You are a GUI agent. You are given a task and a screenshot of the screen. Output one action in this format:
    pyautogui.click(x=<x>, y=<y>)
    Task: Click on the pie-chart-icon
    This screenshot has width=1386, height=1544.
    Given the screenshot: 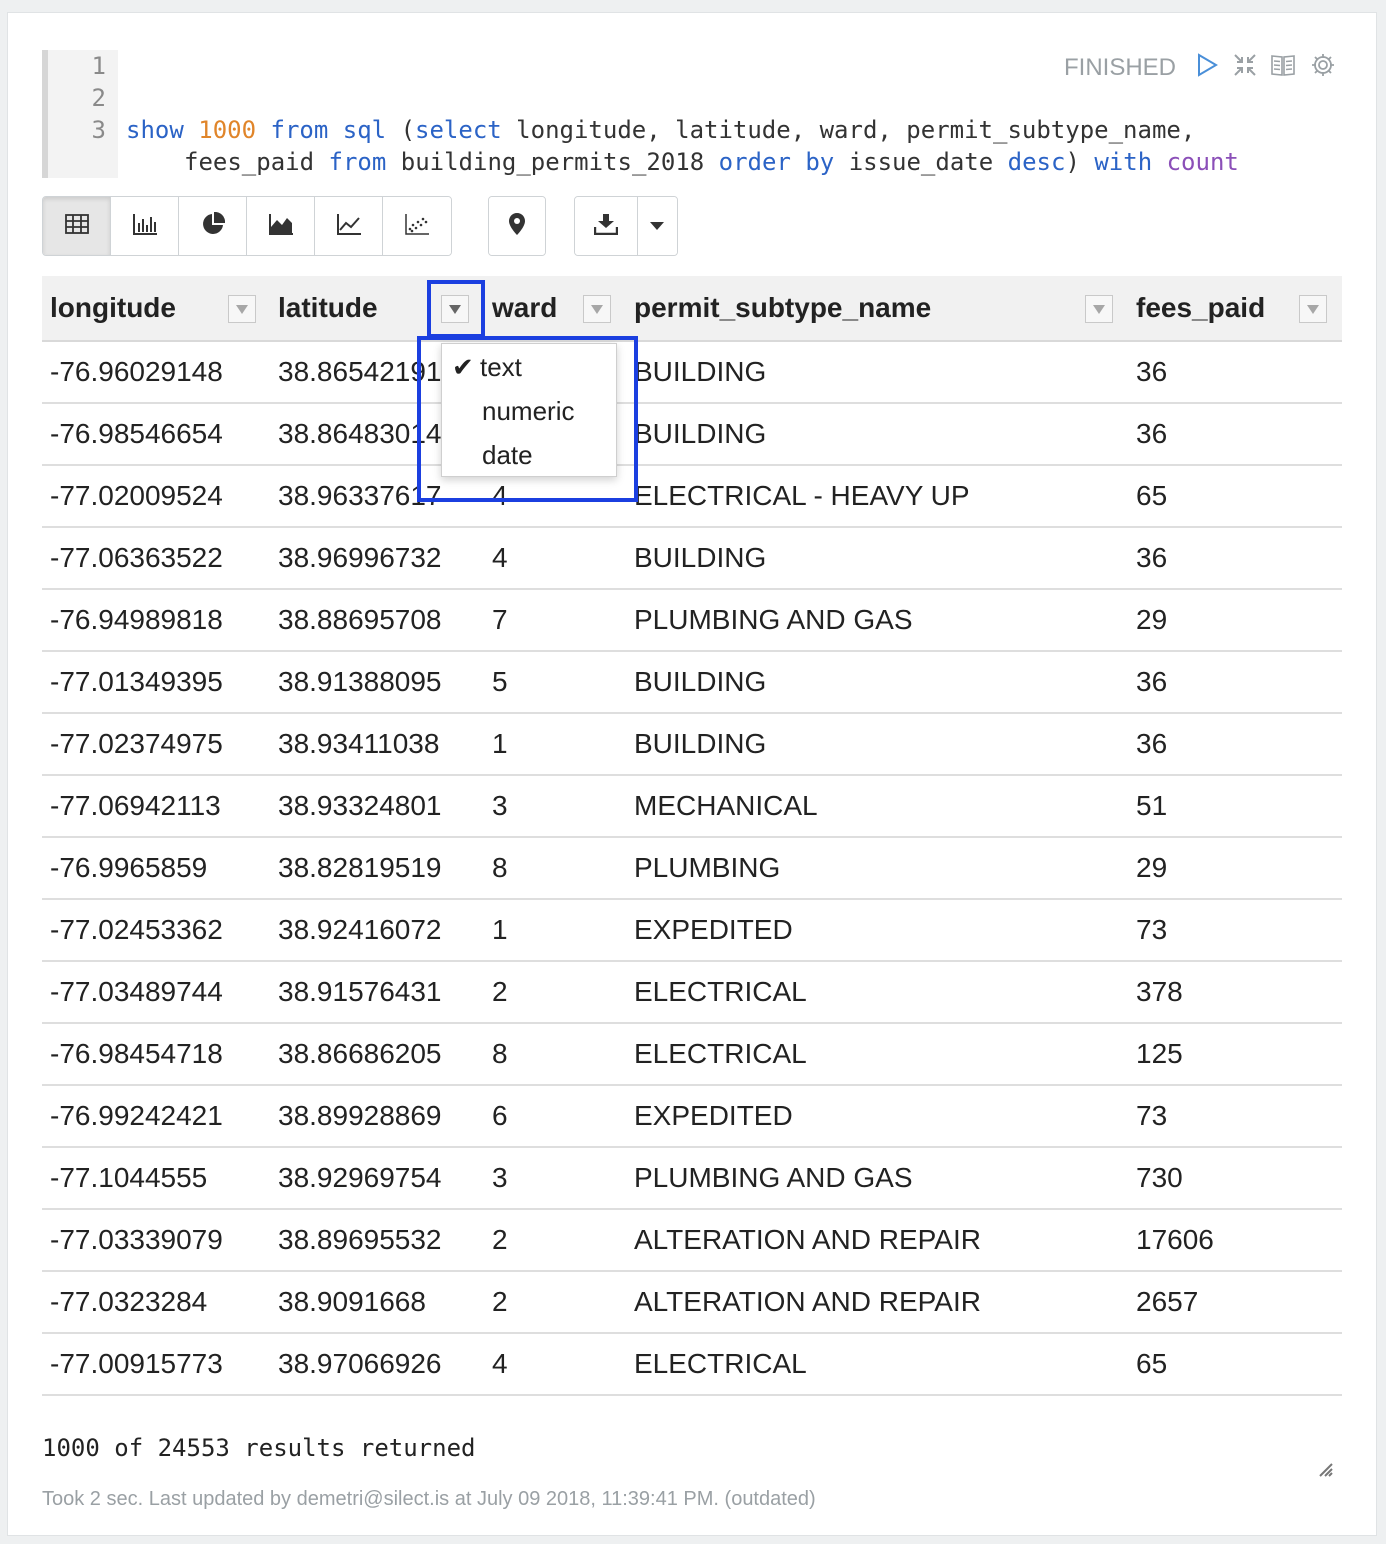 What is the action you would take?
    pyautogui.click(x=213, y=226)
    